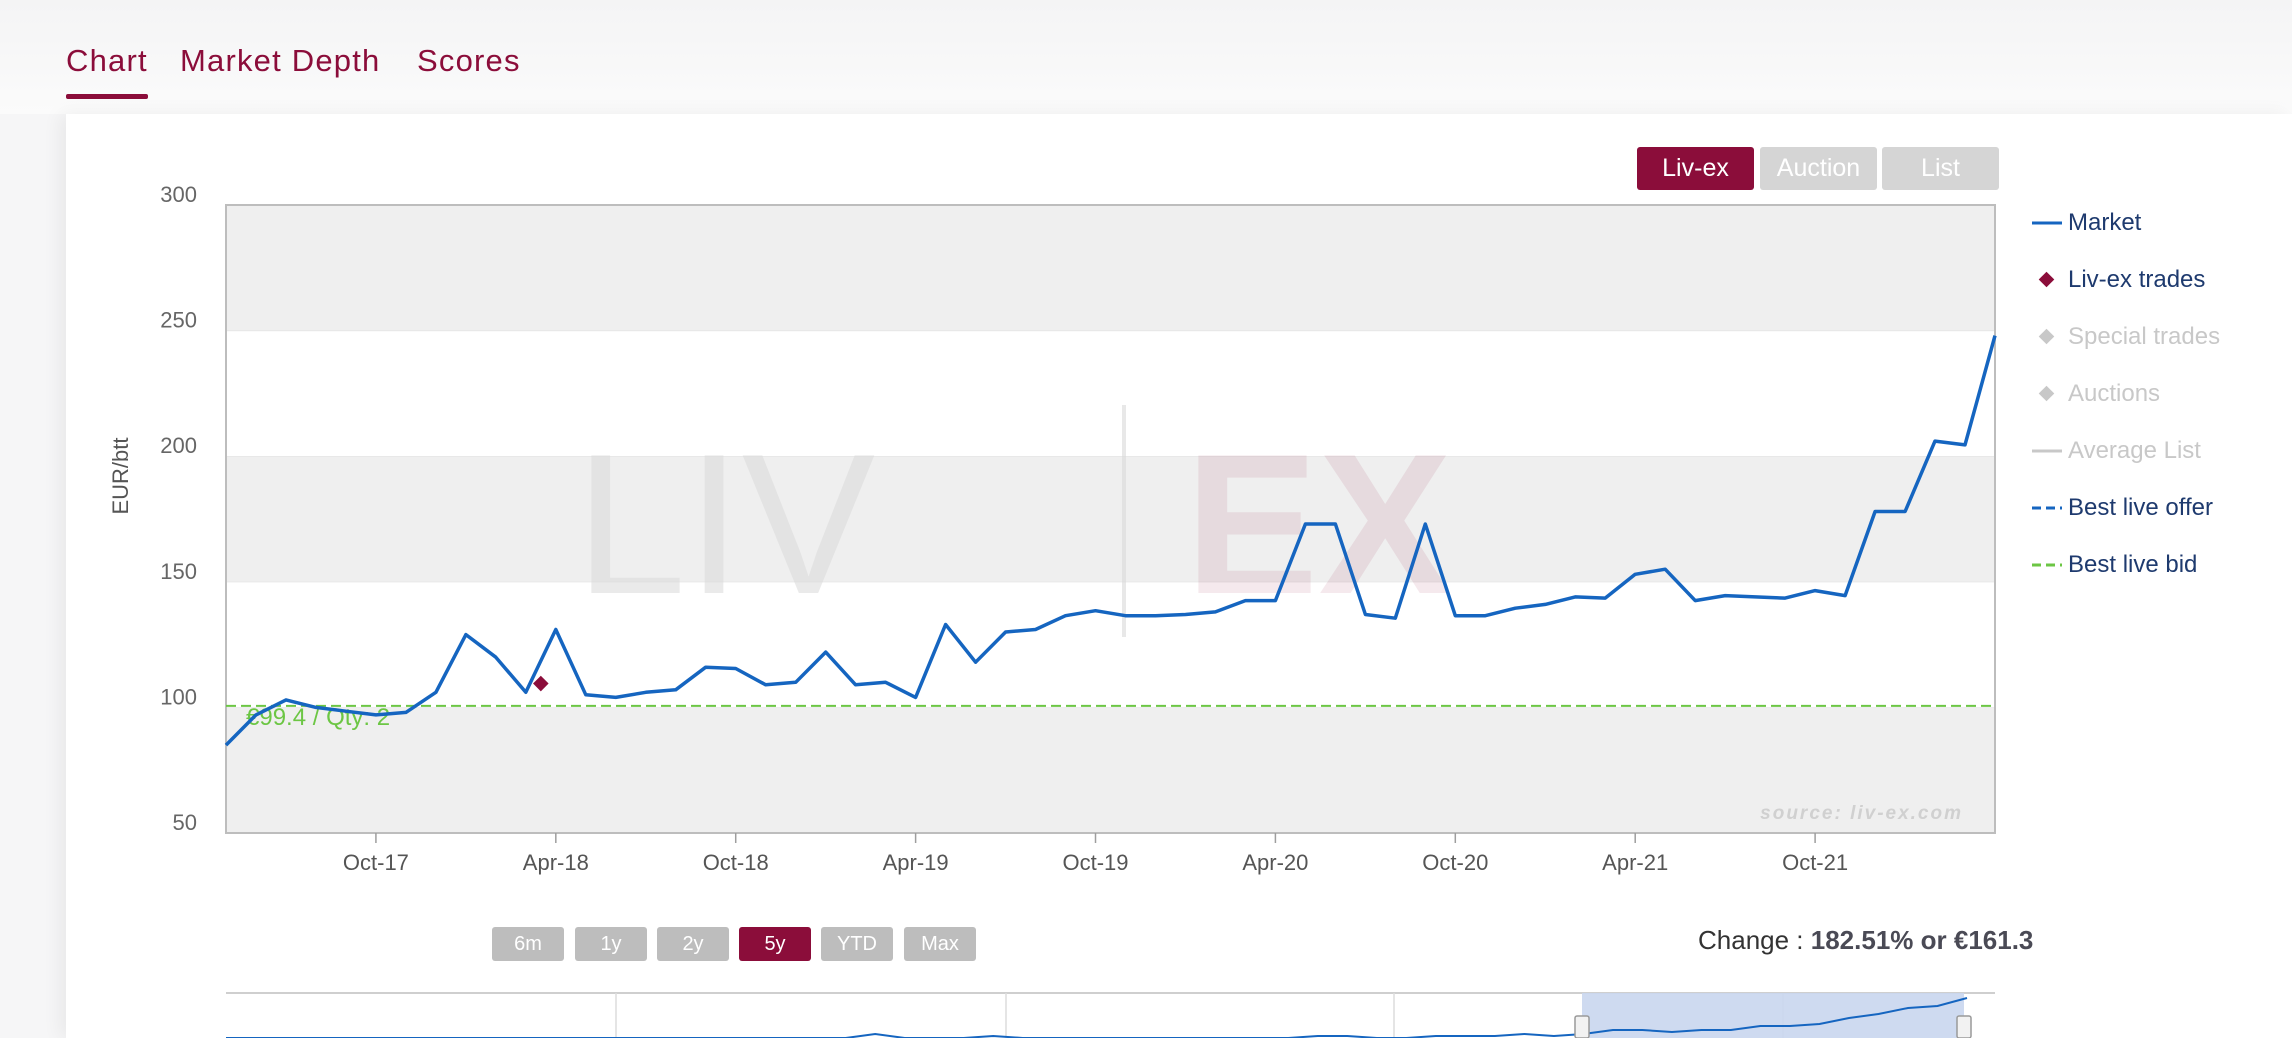 This screenshot has width=2292, height=1038. I want to click on range-button-1y: 1y, so click(611, 944).